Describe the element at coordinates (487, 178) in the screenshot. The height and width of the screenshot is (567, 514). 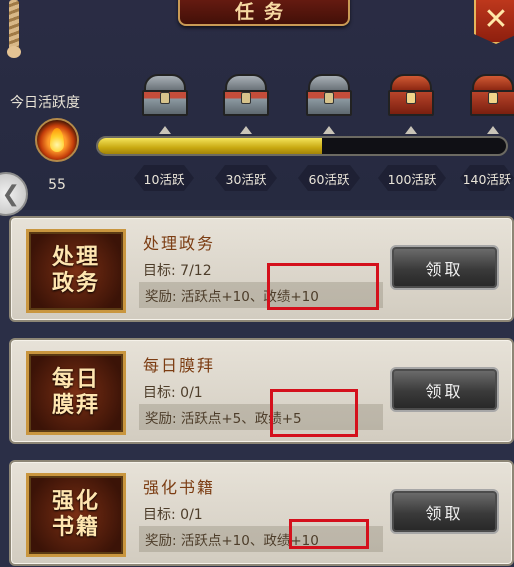
I see `milestone-label: 140活跃` at that location.